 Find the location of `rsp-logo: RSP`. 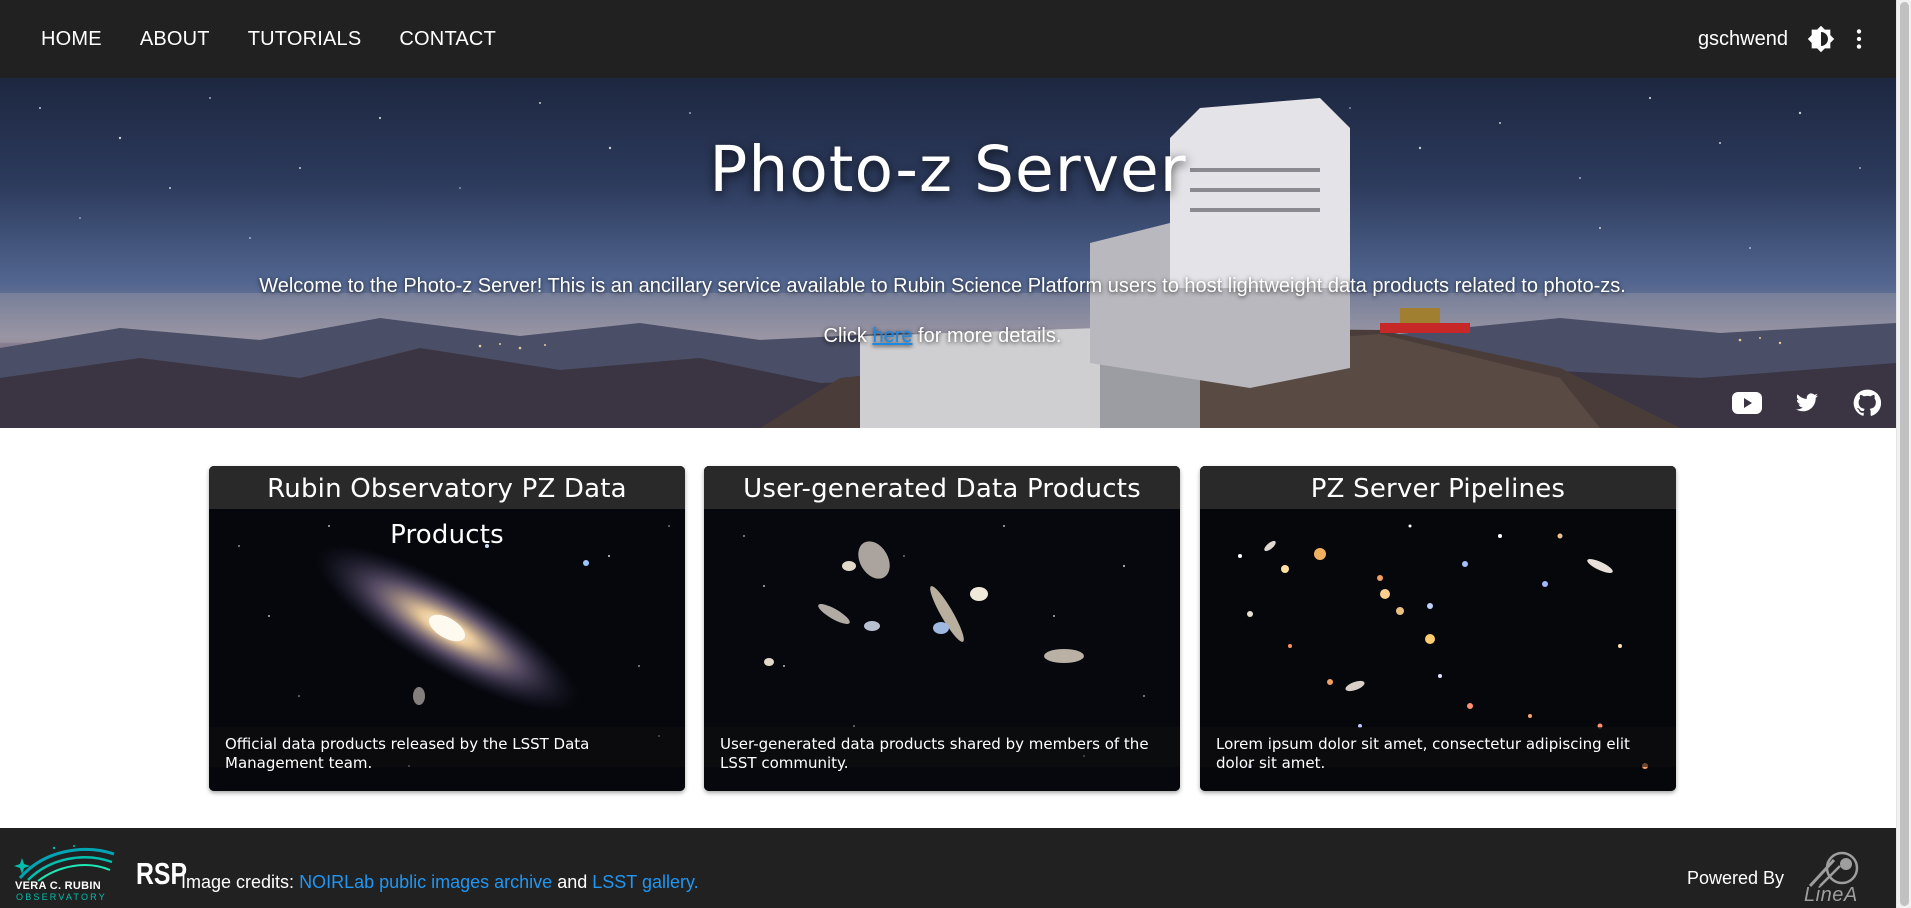

rsp-logo: RSP is located at coordinates (161, 874).